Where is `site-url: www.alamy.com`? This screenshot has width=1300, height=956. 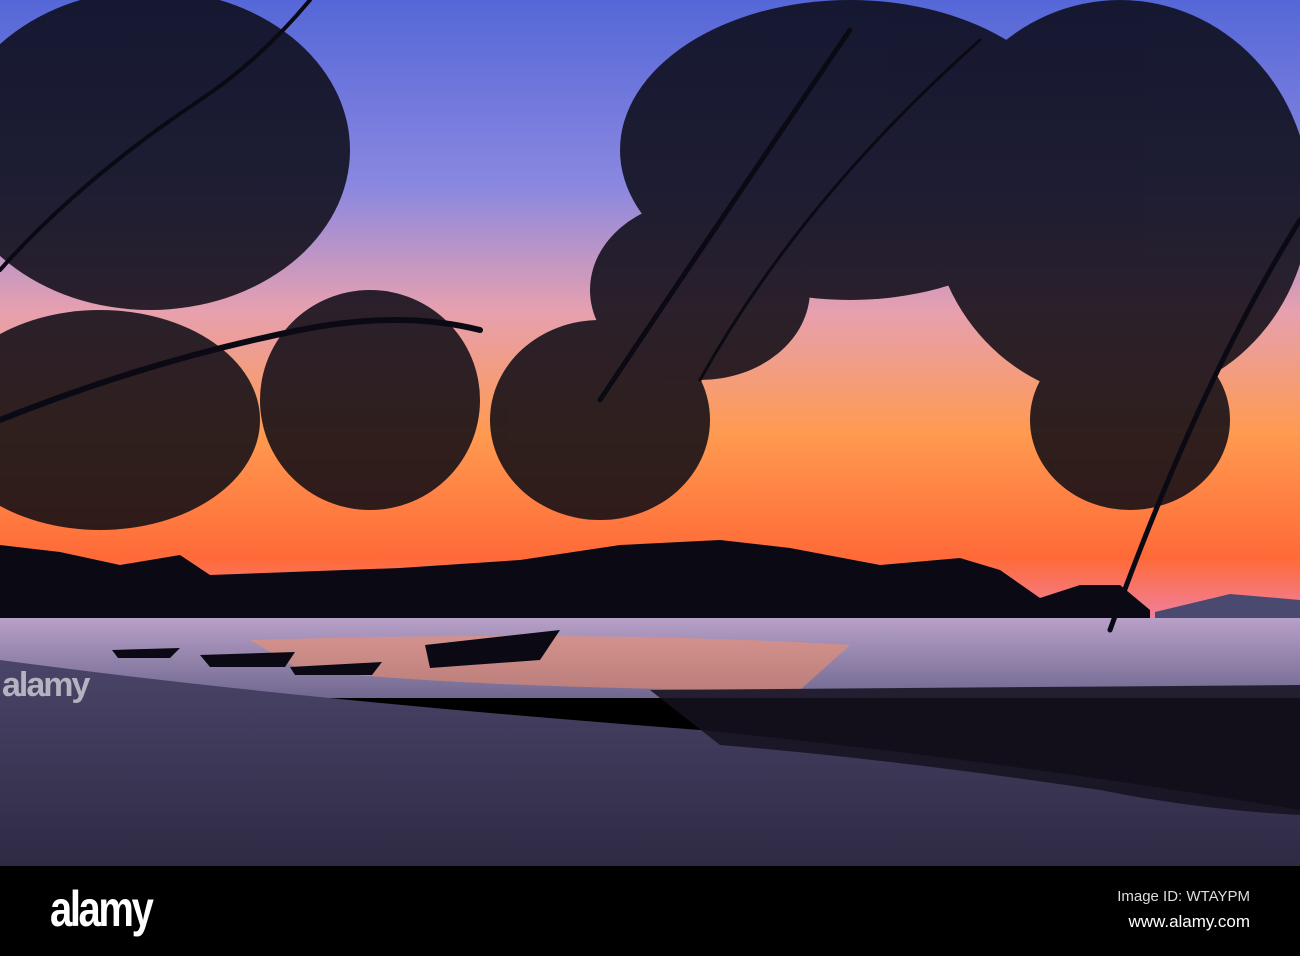
site-url: www.alamy.com is located at coordinates (1189, 921).